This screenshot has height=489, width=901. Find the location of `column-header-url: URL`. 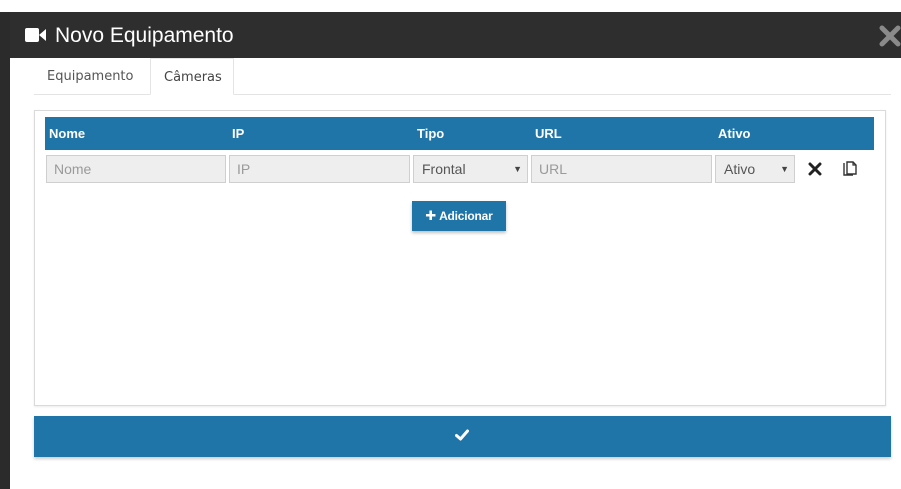

column-header-url: URL is located at coordinates (548, 133).